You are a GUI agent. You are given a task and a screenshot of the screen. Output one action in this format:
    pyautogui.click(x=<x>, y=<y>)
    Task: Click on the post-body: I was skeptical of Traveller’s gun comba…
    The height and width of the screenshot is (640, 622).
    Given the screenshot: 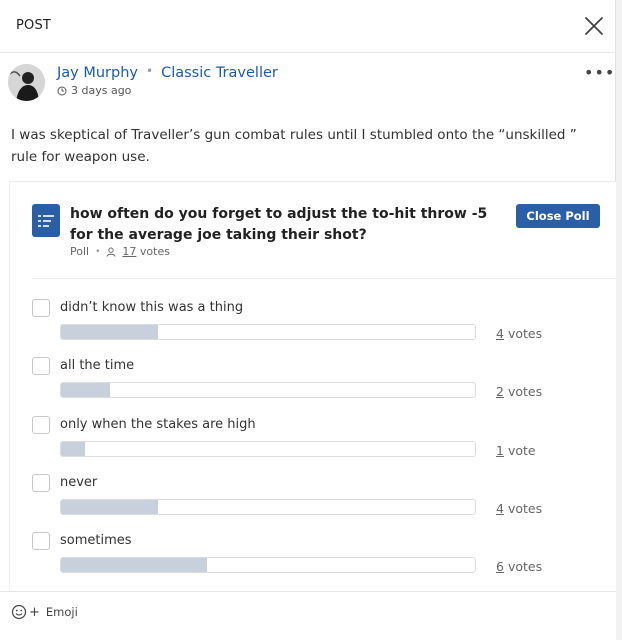 What is the action you would take?
    pyautogui.click(x=294, y=146)
    